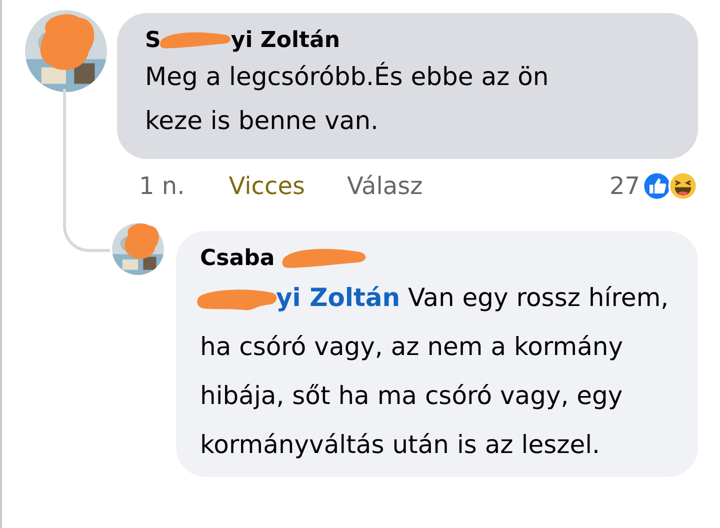  What do you see at coordinates (266, 186) in the screenshot?
I see `reaction-link: Vicces` at bounding box center [266, 186].